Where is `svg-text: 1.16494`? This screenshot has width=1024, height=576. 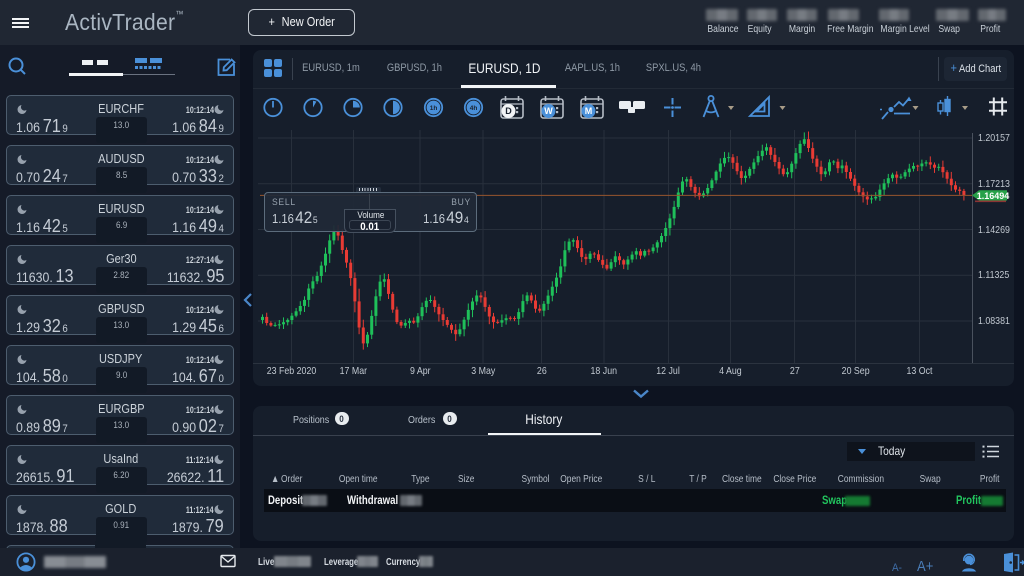 svg-text: 1.16494 is located at coordinates (993, 196).